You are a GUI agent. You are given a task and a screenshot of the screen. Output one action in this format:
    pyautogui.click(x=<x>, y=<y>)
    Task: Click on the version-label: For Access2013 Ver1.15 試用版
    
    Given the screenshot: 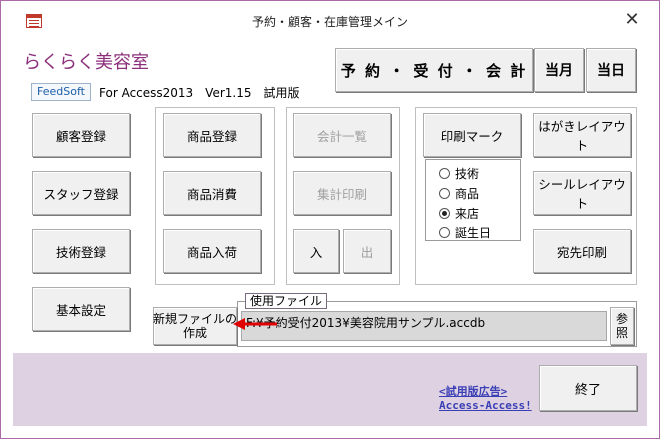 What is the action you would take?
    pyautogui.click(x=199, y=93)
    